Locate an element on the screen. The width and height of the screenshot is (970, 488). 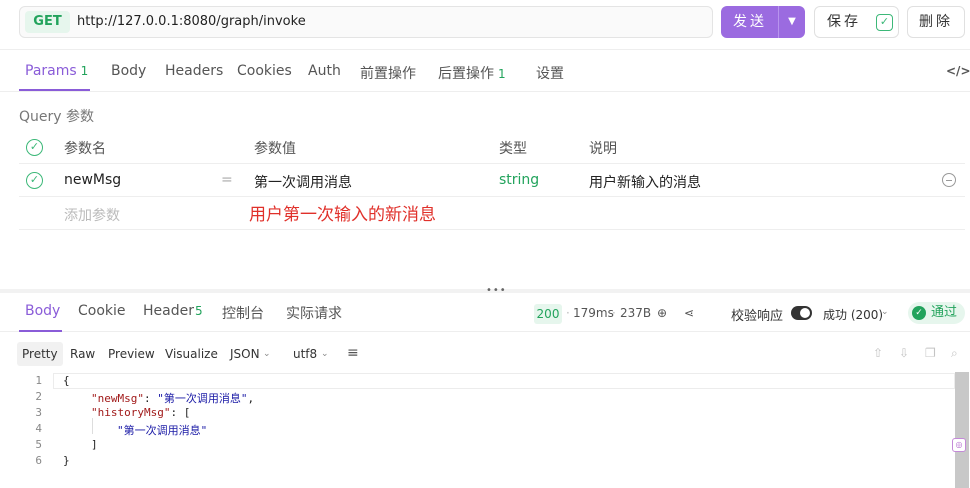
validate-toggle is located at coordinates (801, 313).